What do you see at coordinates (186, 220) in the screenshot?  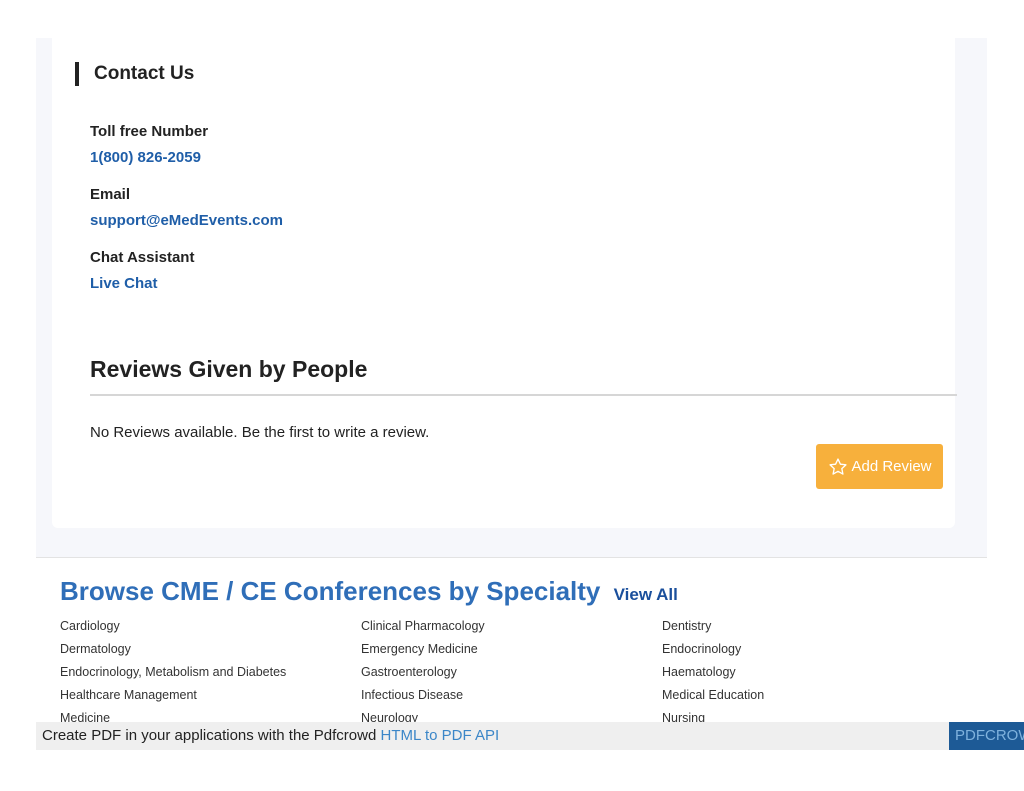 I see `email-link: support@eMedEvents.com` at bounding box center [186, 220].